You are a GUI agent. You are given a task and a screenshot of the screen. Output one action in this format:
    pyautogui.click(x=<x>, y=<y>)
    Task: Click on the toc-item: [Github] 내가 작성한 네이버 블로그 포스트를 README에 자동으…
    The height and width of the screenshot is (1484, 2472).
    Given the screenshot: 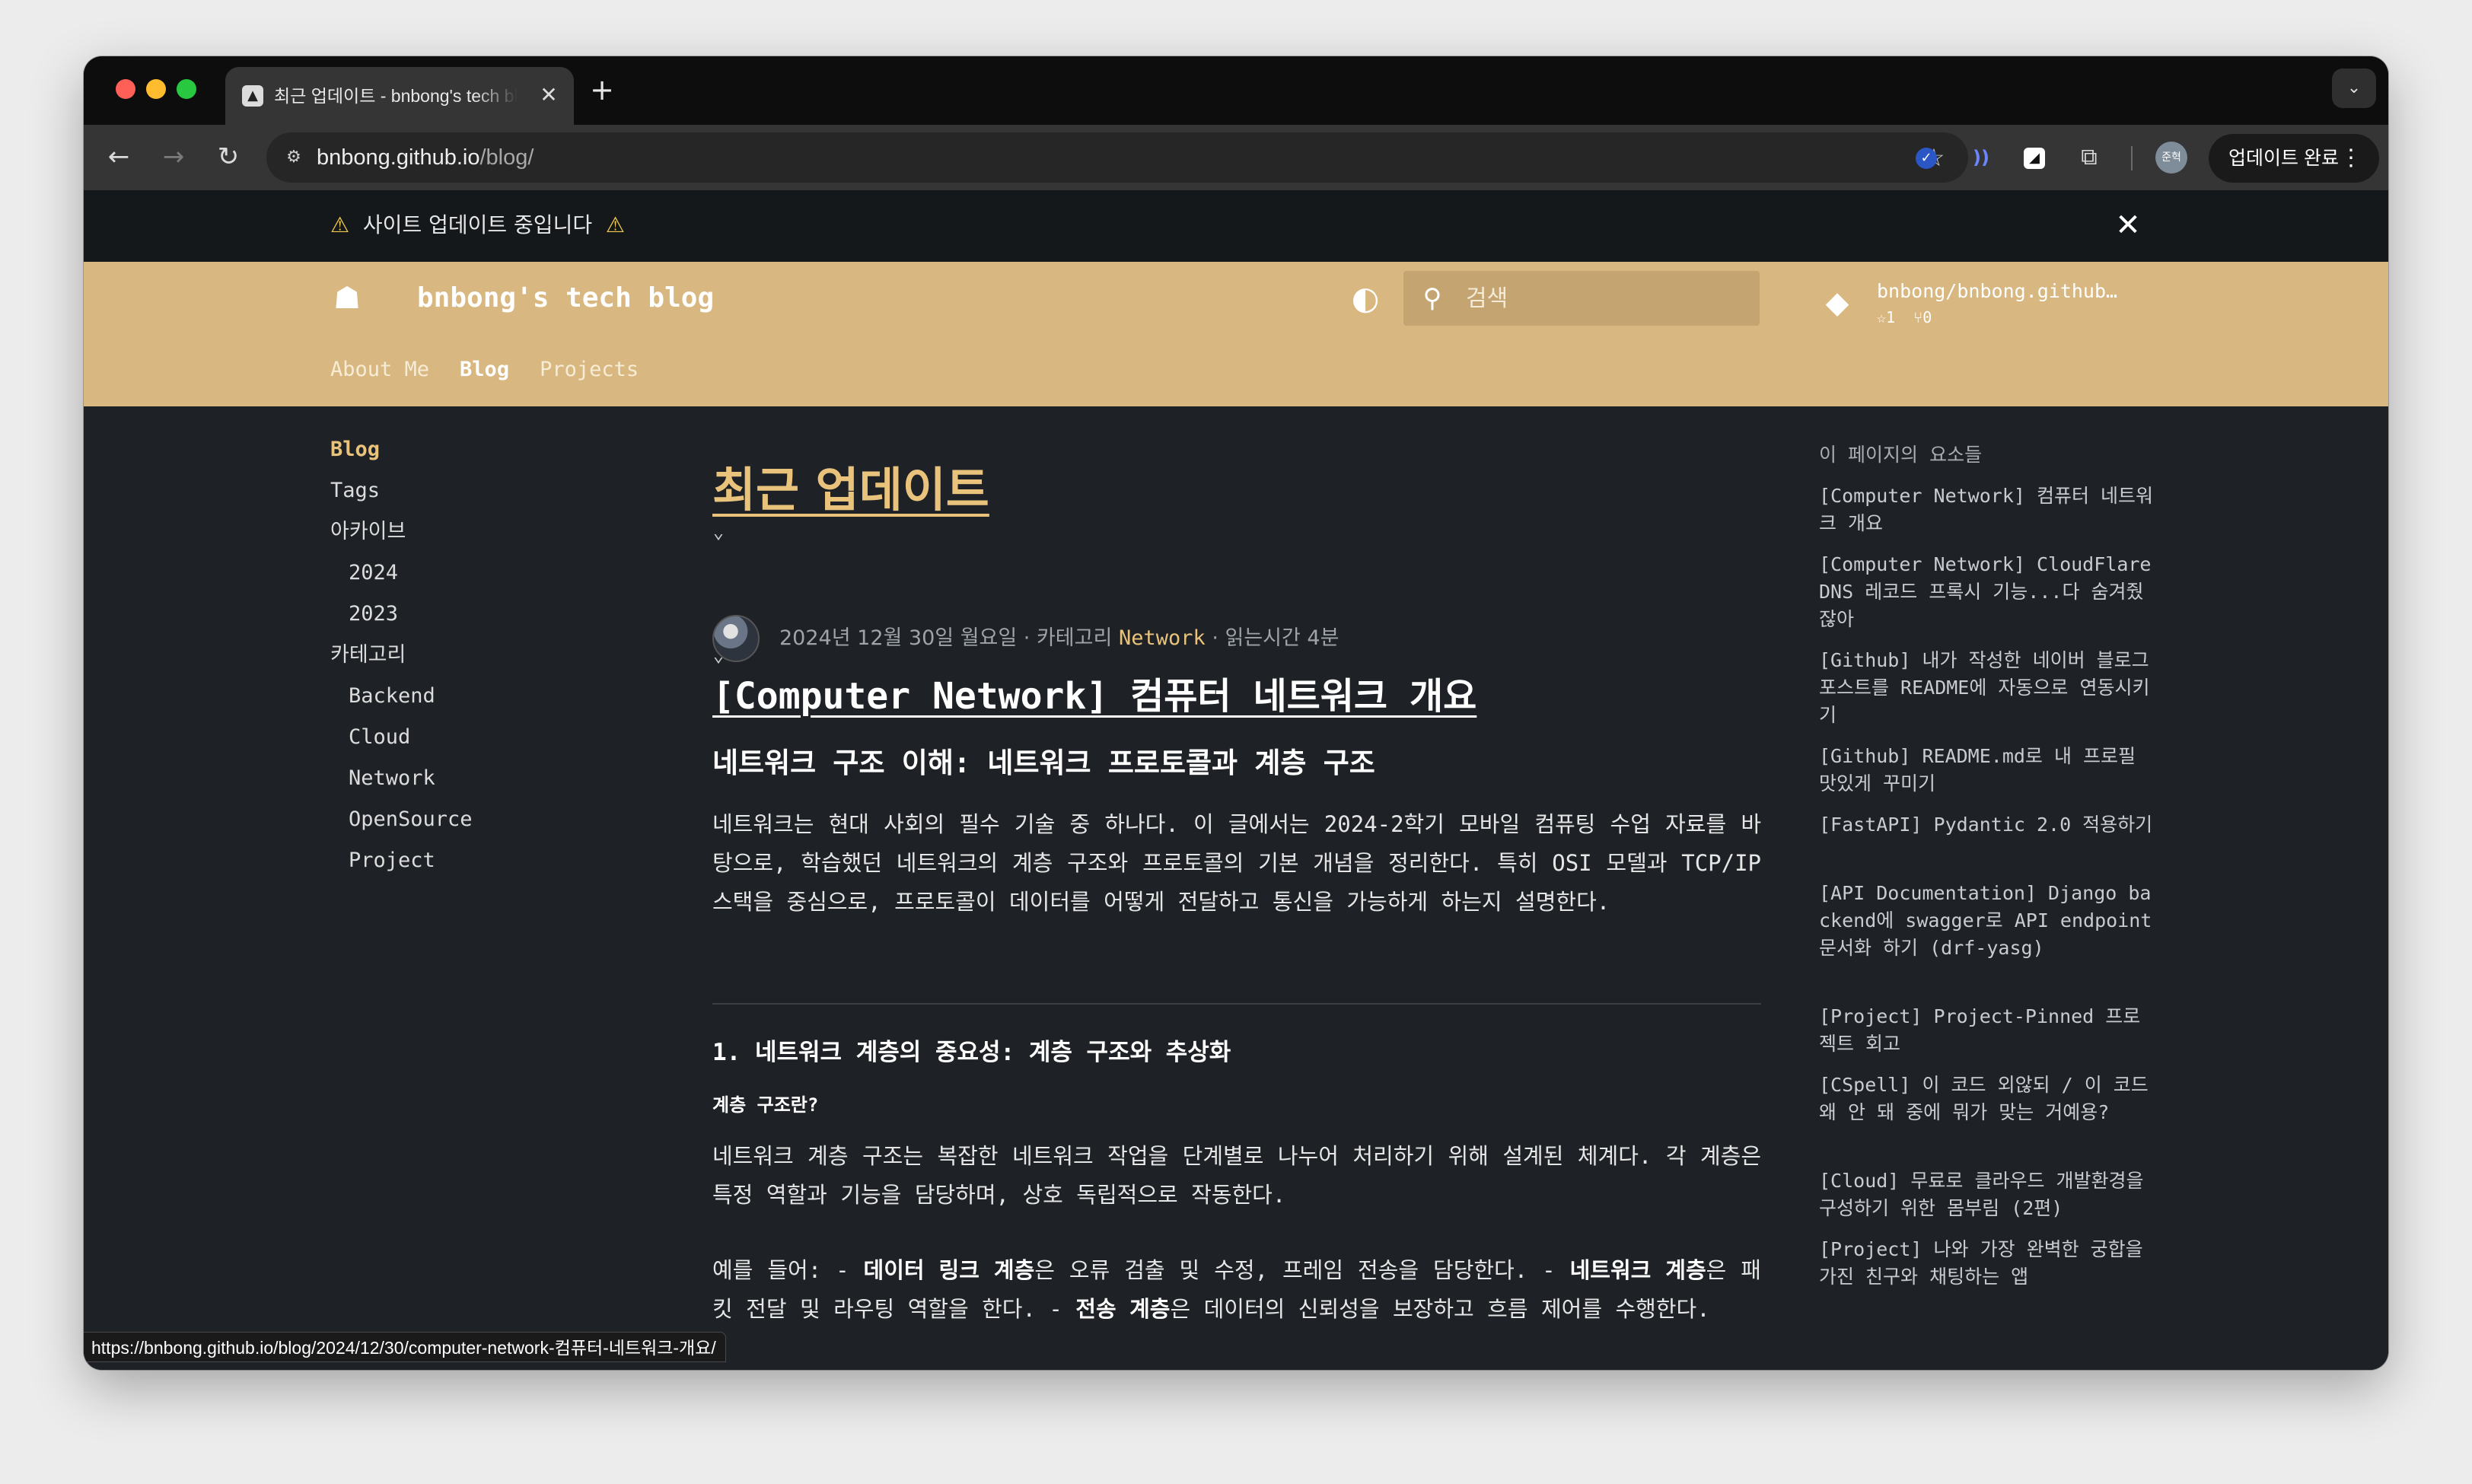 What is the action you would take?
    pyautogui.click(x=1986, y=688)
    